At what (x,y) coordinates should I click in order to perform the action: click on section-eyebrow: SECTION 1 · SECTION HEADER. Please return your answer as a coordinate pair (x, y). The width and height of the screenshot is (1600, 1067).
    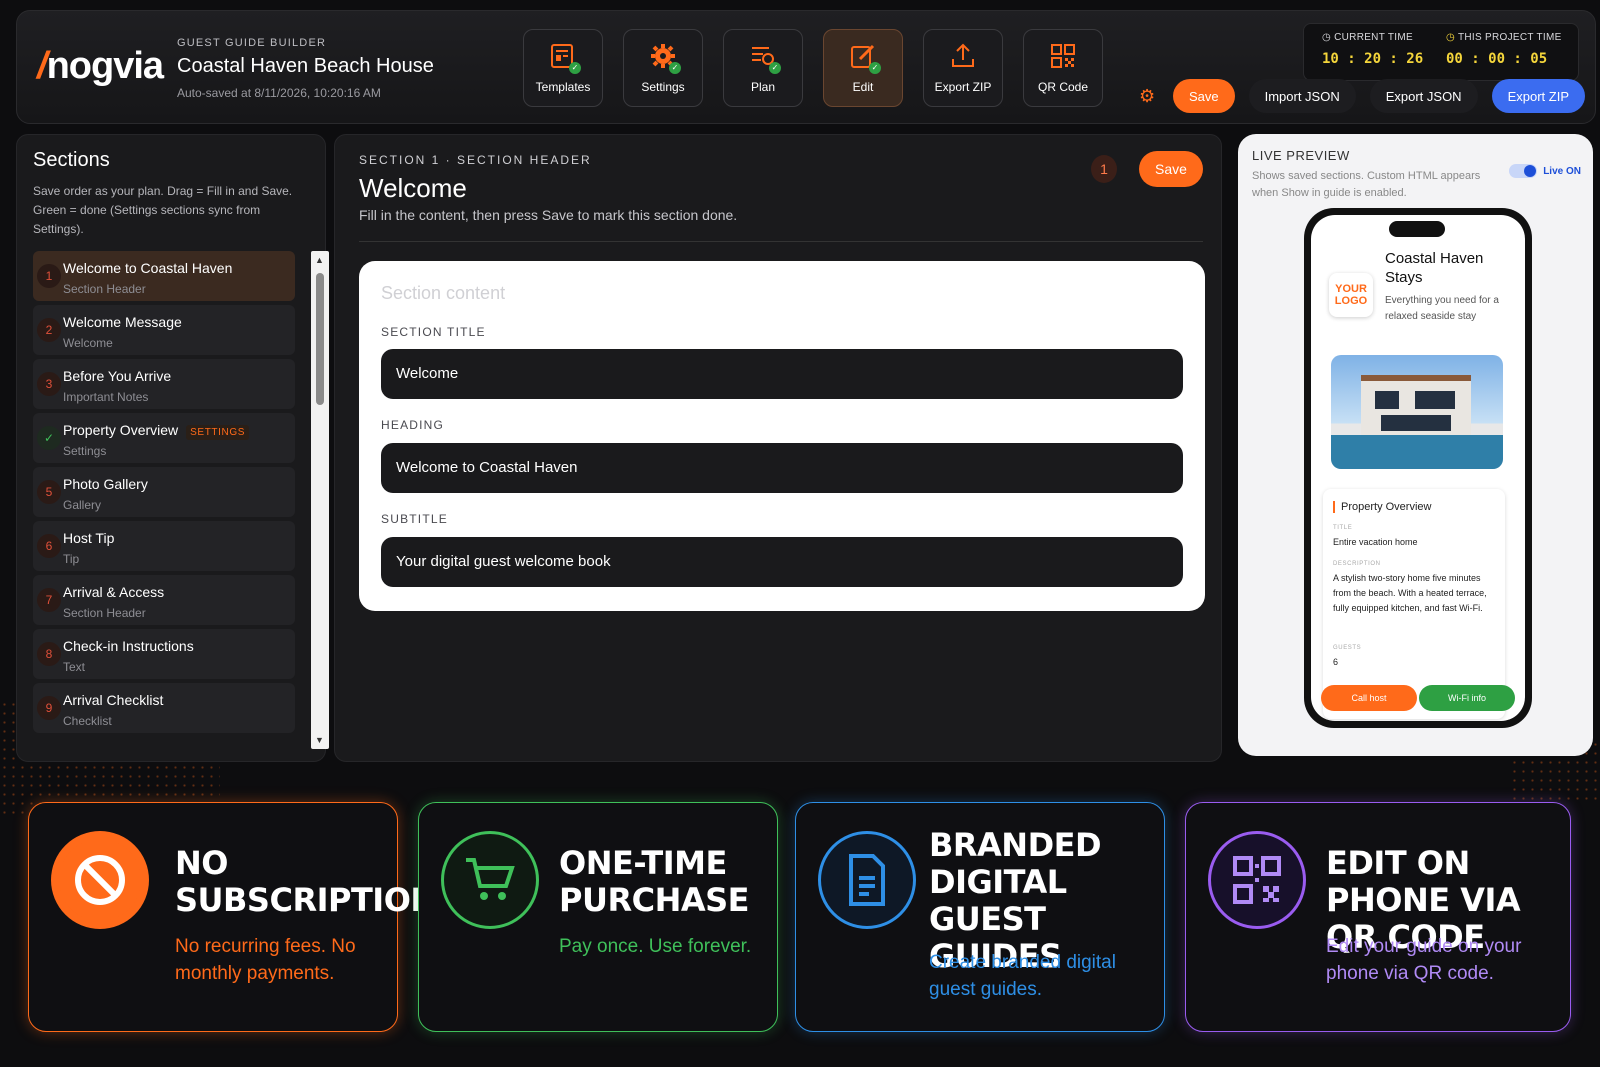
    Looking at the image, I should click on (475, 160).